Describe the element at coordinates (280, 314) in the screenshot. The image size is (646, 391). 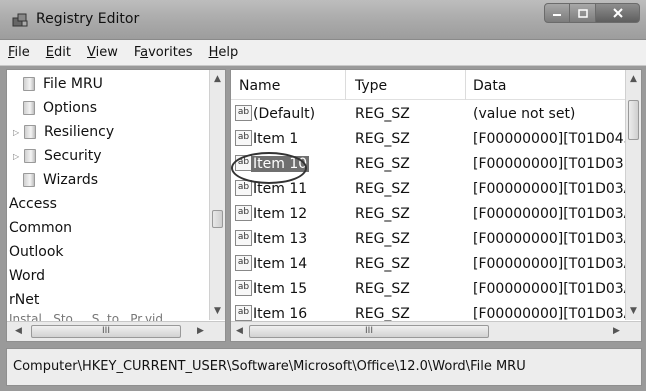
I see `value-name: Item 16` at that location.